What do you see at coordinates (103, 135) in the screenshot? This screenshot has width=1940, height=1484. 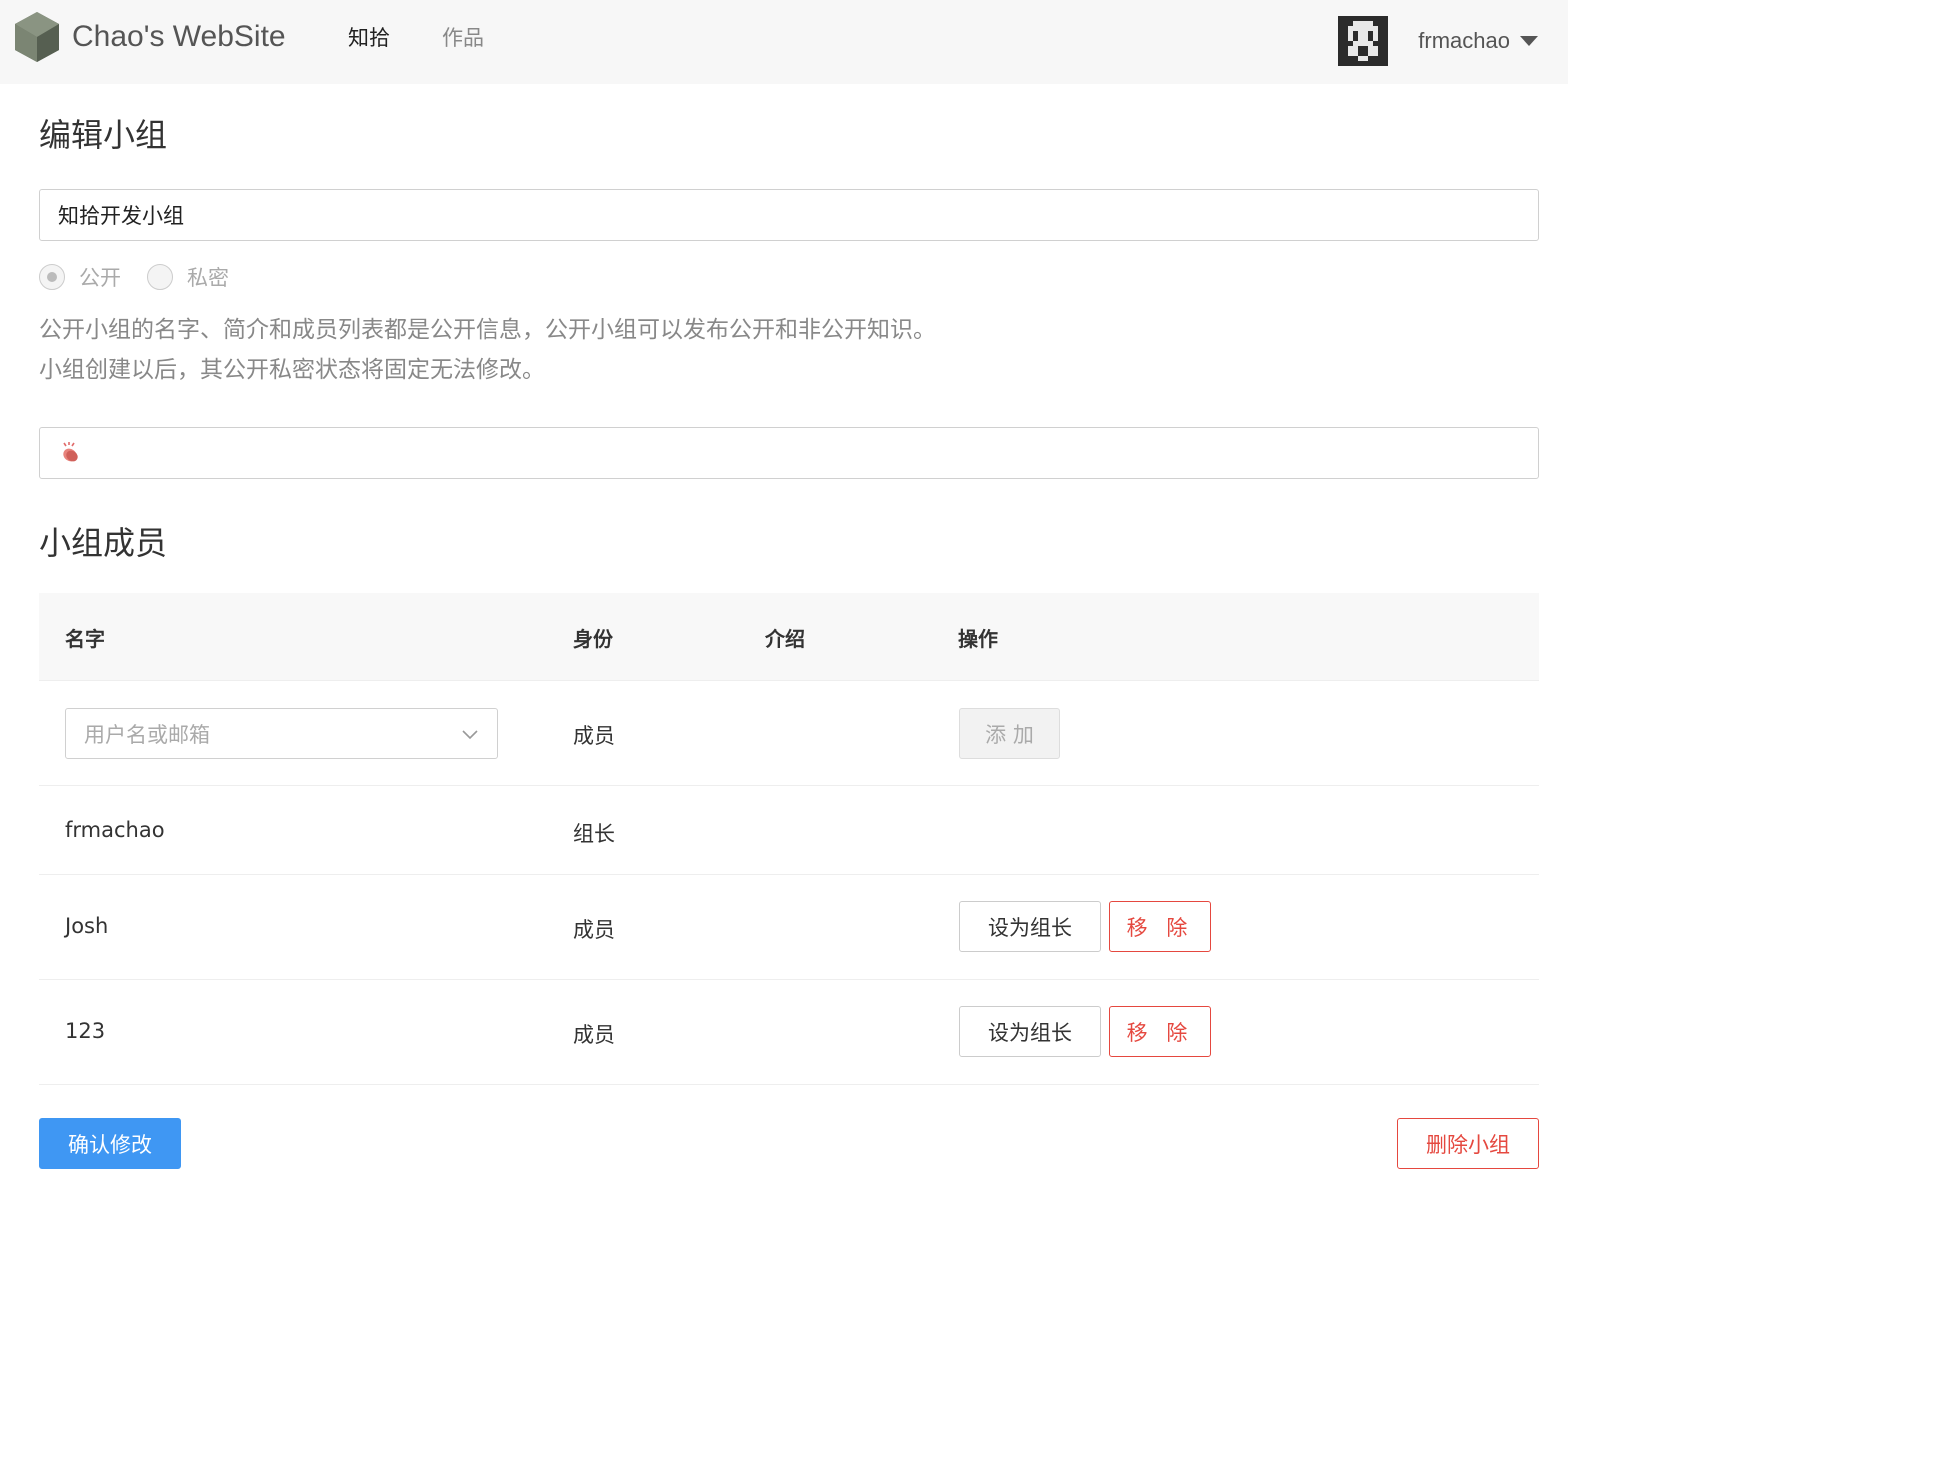 I see `page-title: 编辑小组` at bounding box center [103, 135].